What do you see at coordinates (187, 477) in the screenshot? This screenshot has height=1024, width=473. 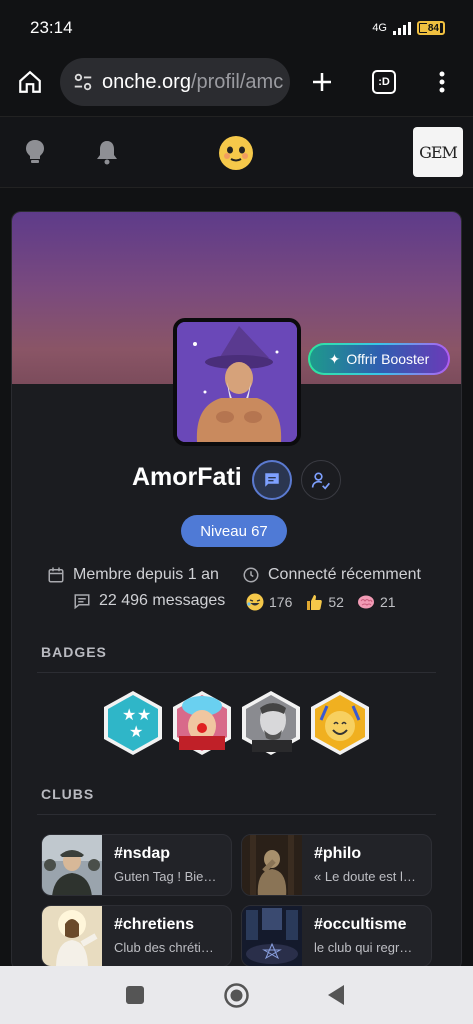 I see `username: AmorFati` at bounding box center [187, 477].